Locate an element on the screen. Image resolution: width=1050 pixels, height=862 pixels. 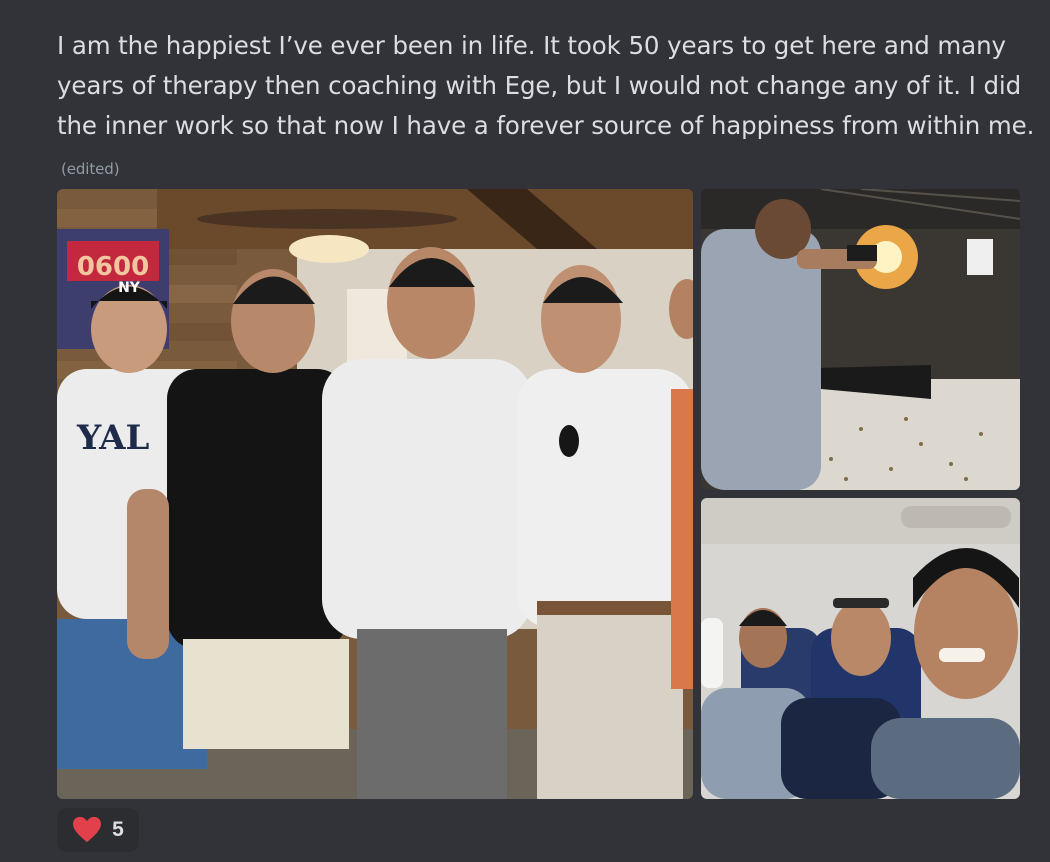
airplane-selfie-image is located at coordinates (860, 648).